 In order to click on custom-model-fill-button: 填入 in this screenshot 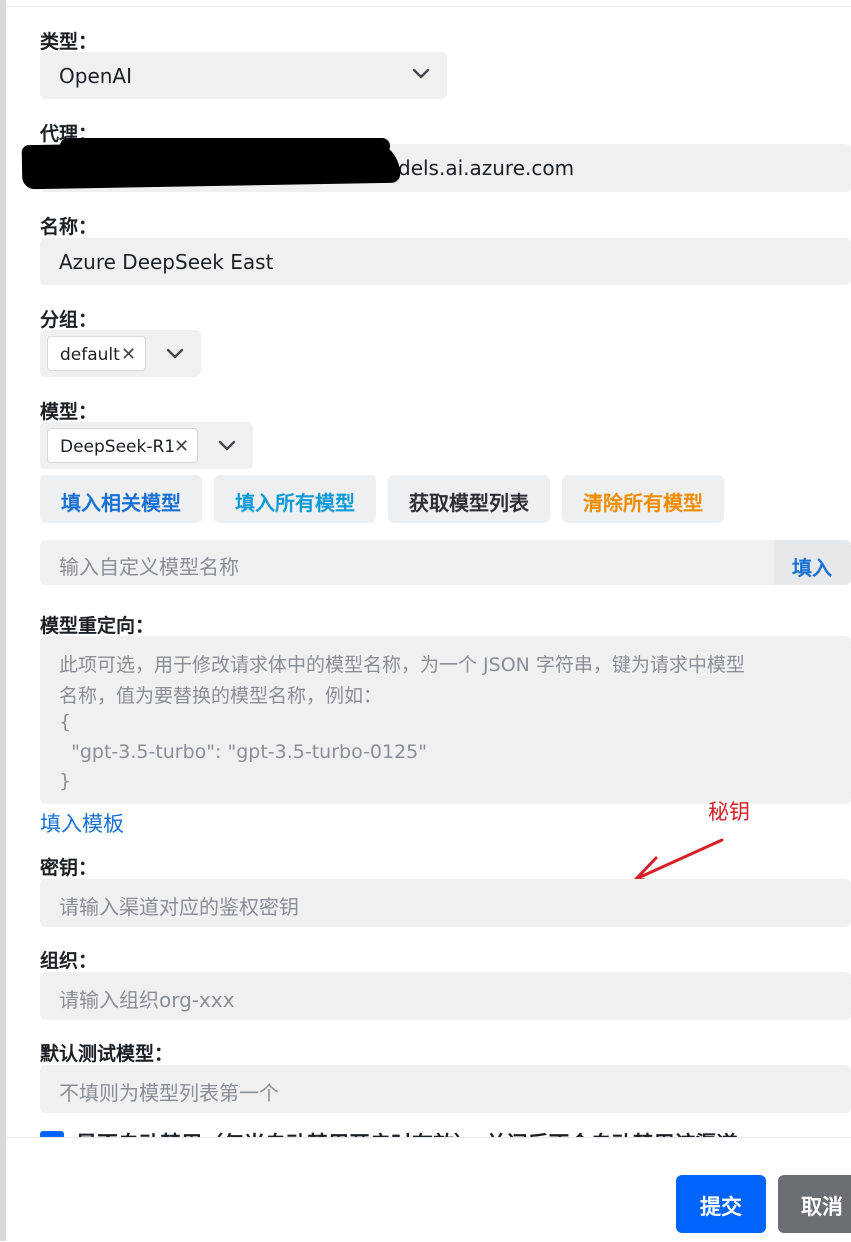, I will do `click(812, 562)`.